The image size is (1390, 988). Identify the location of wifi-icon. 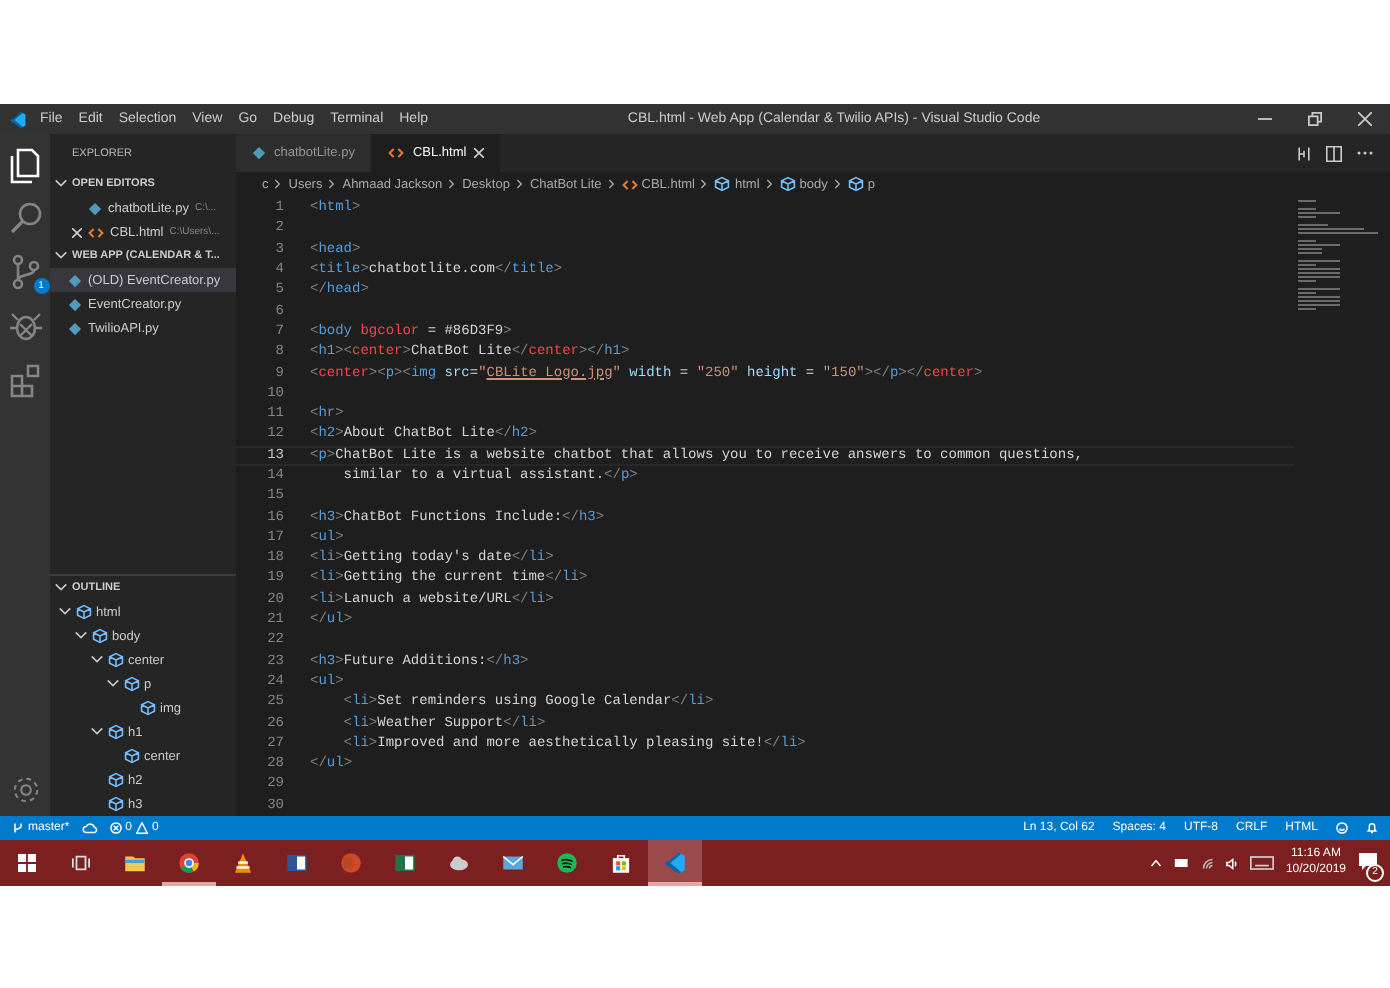
(1207, 863).